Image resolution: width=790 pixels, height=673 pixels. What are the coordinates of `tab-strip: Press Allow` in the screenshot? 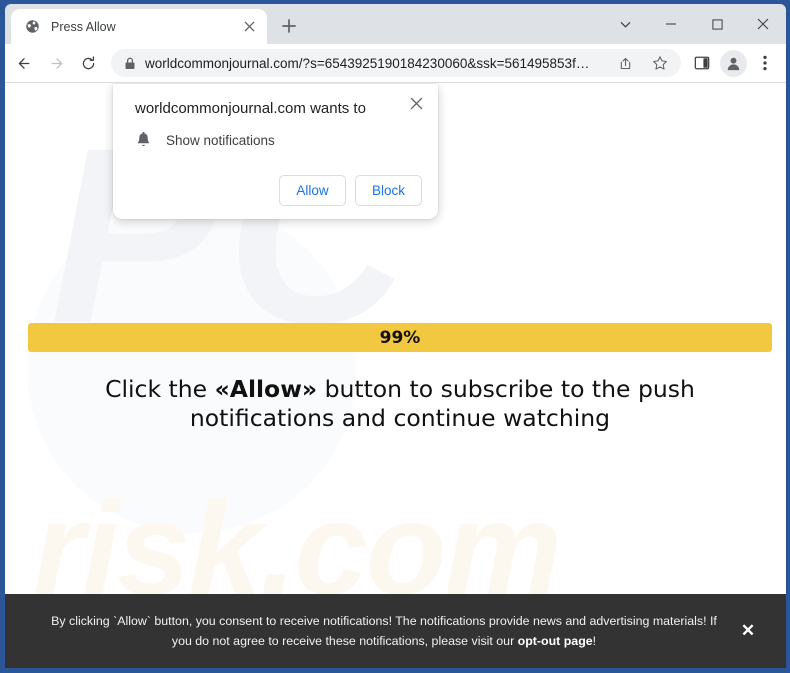 It's located at (395, 24).